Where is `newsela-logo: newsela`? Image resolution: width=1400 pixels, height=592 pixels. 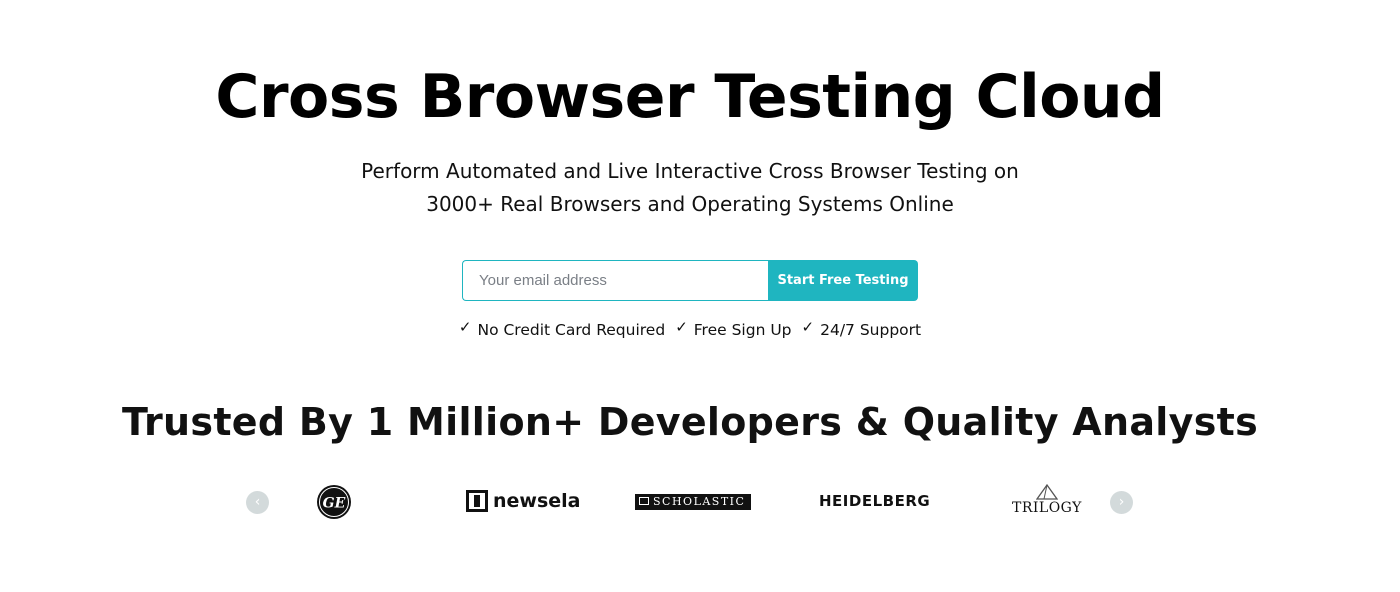 newsela-logo: newsela is located at coordinates (523, 501).